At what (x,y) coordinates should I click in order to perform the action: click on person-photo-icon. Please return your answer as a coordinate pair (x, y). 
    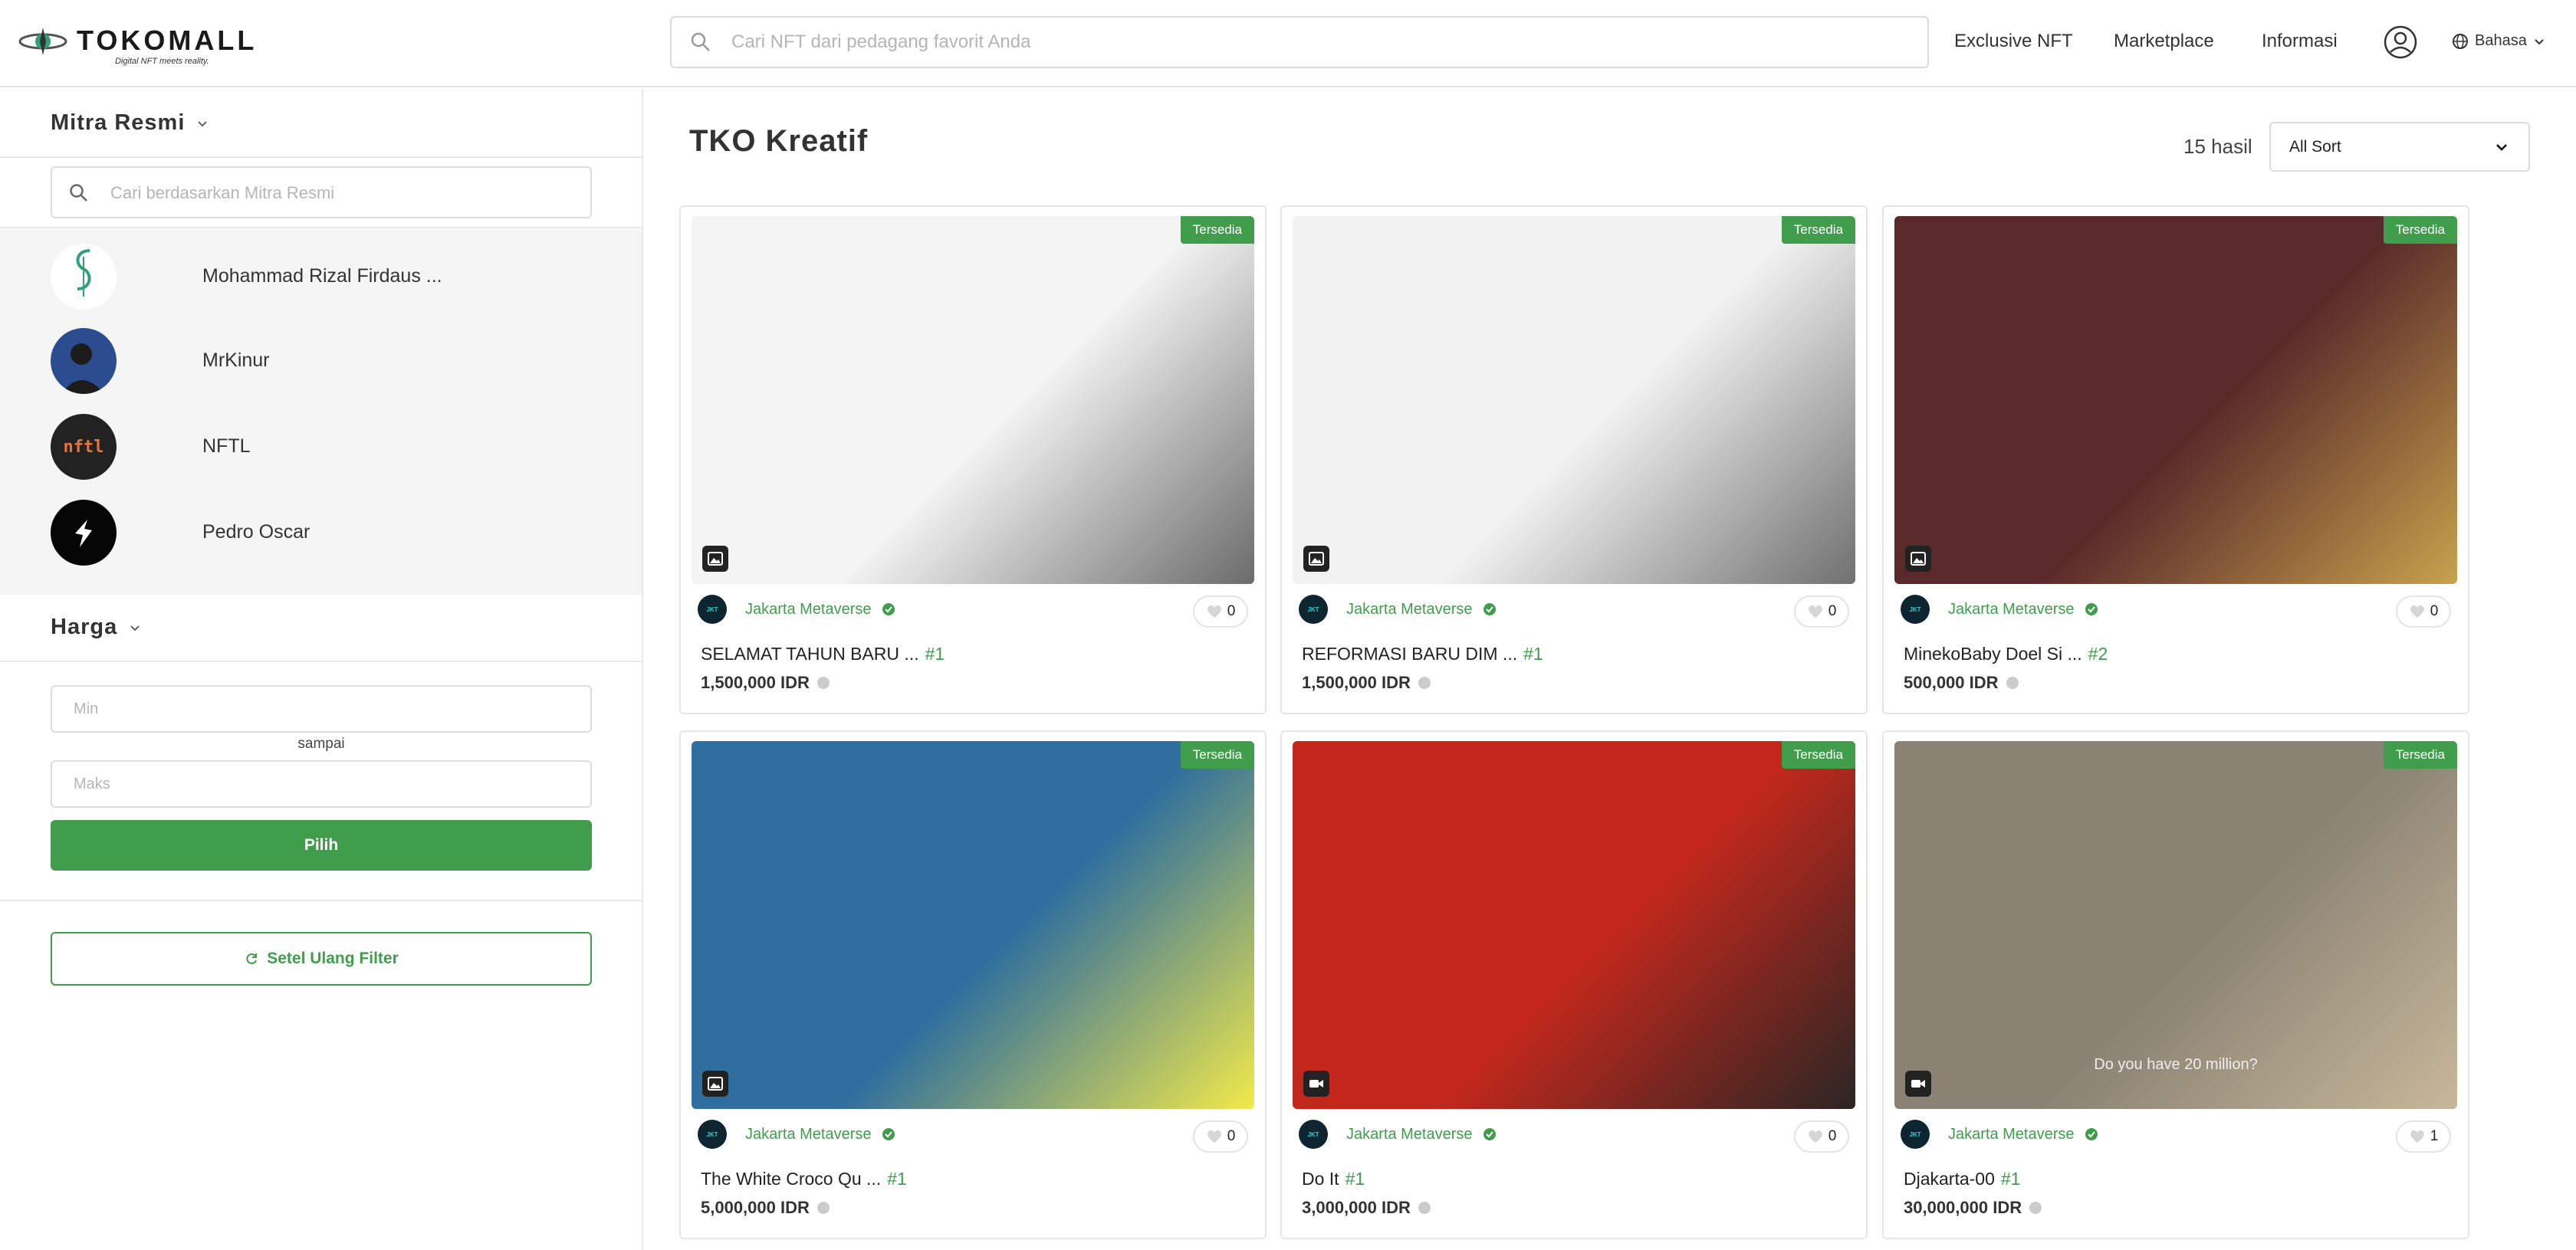
    Looking at the image, I should click on (83, 368).